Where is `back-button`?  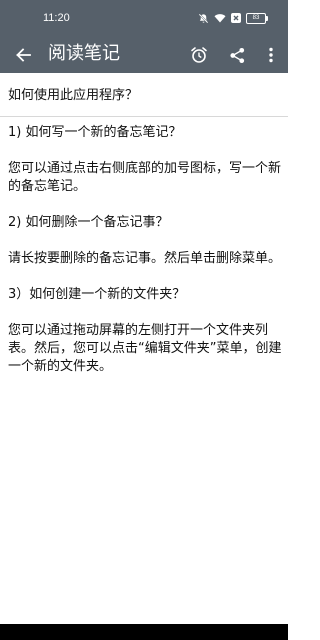
back-button is located at coordinates (23, 55).